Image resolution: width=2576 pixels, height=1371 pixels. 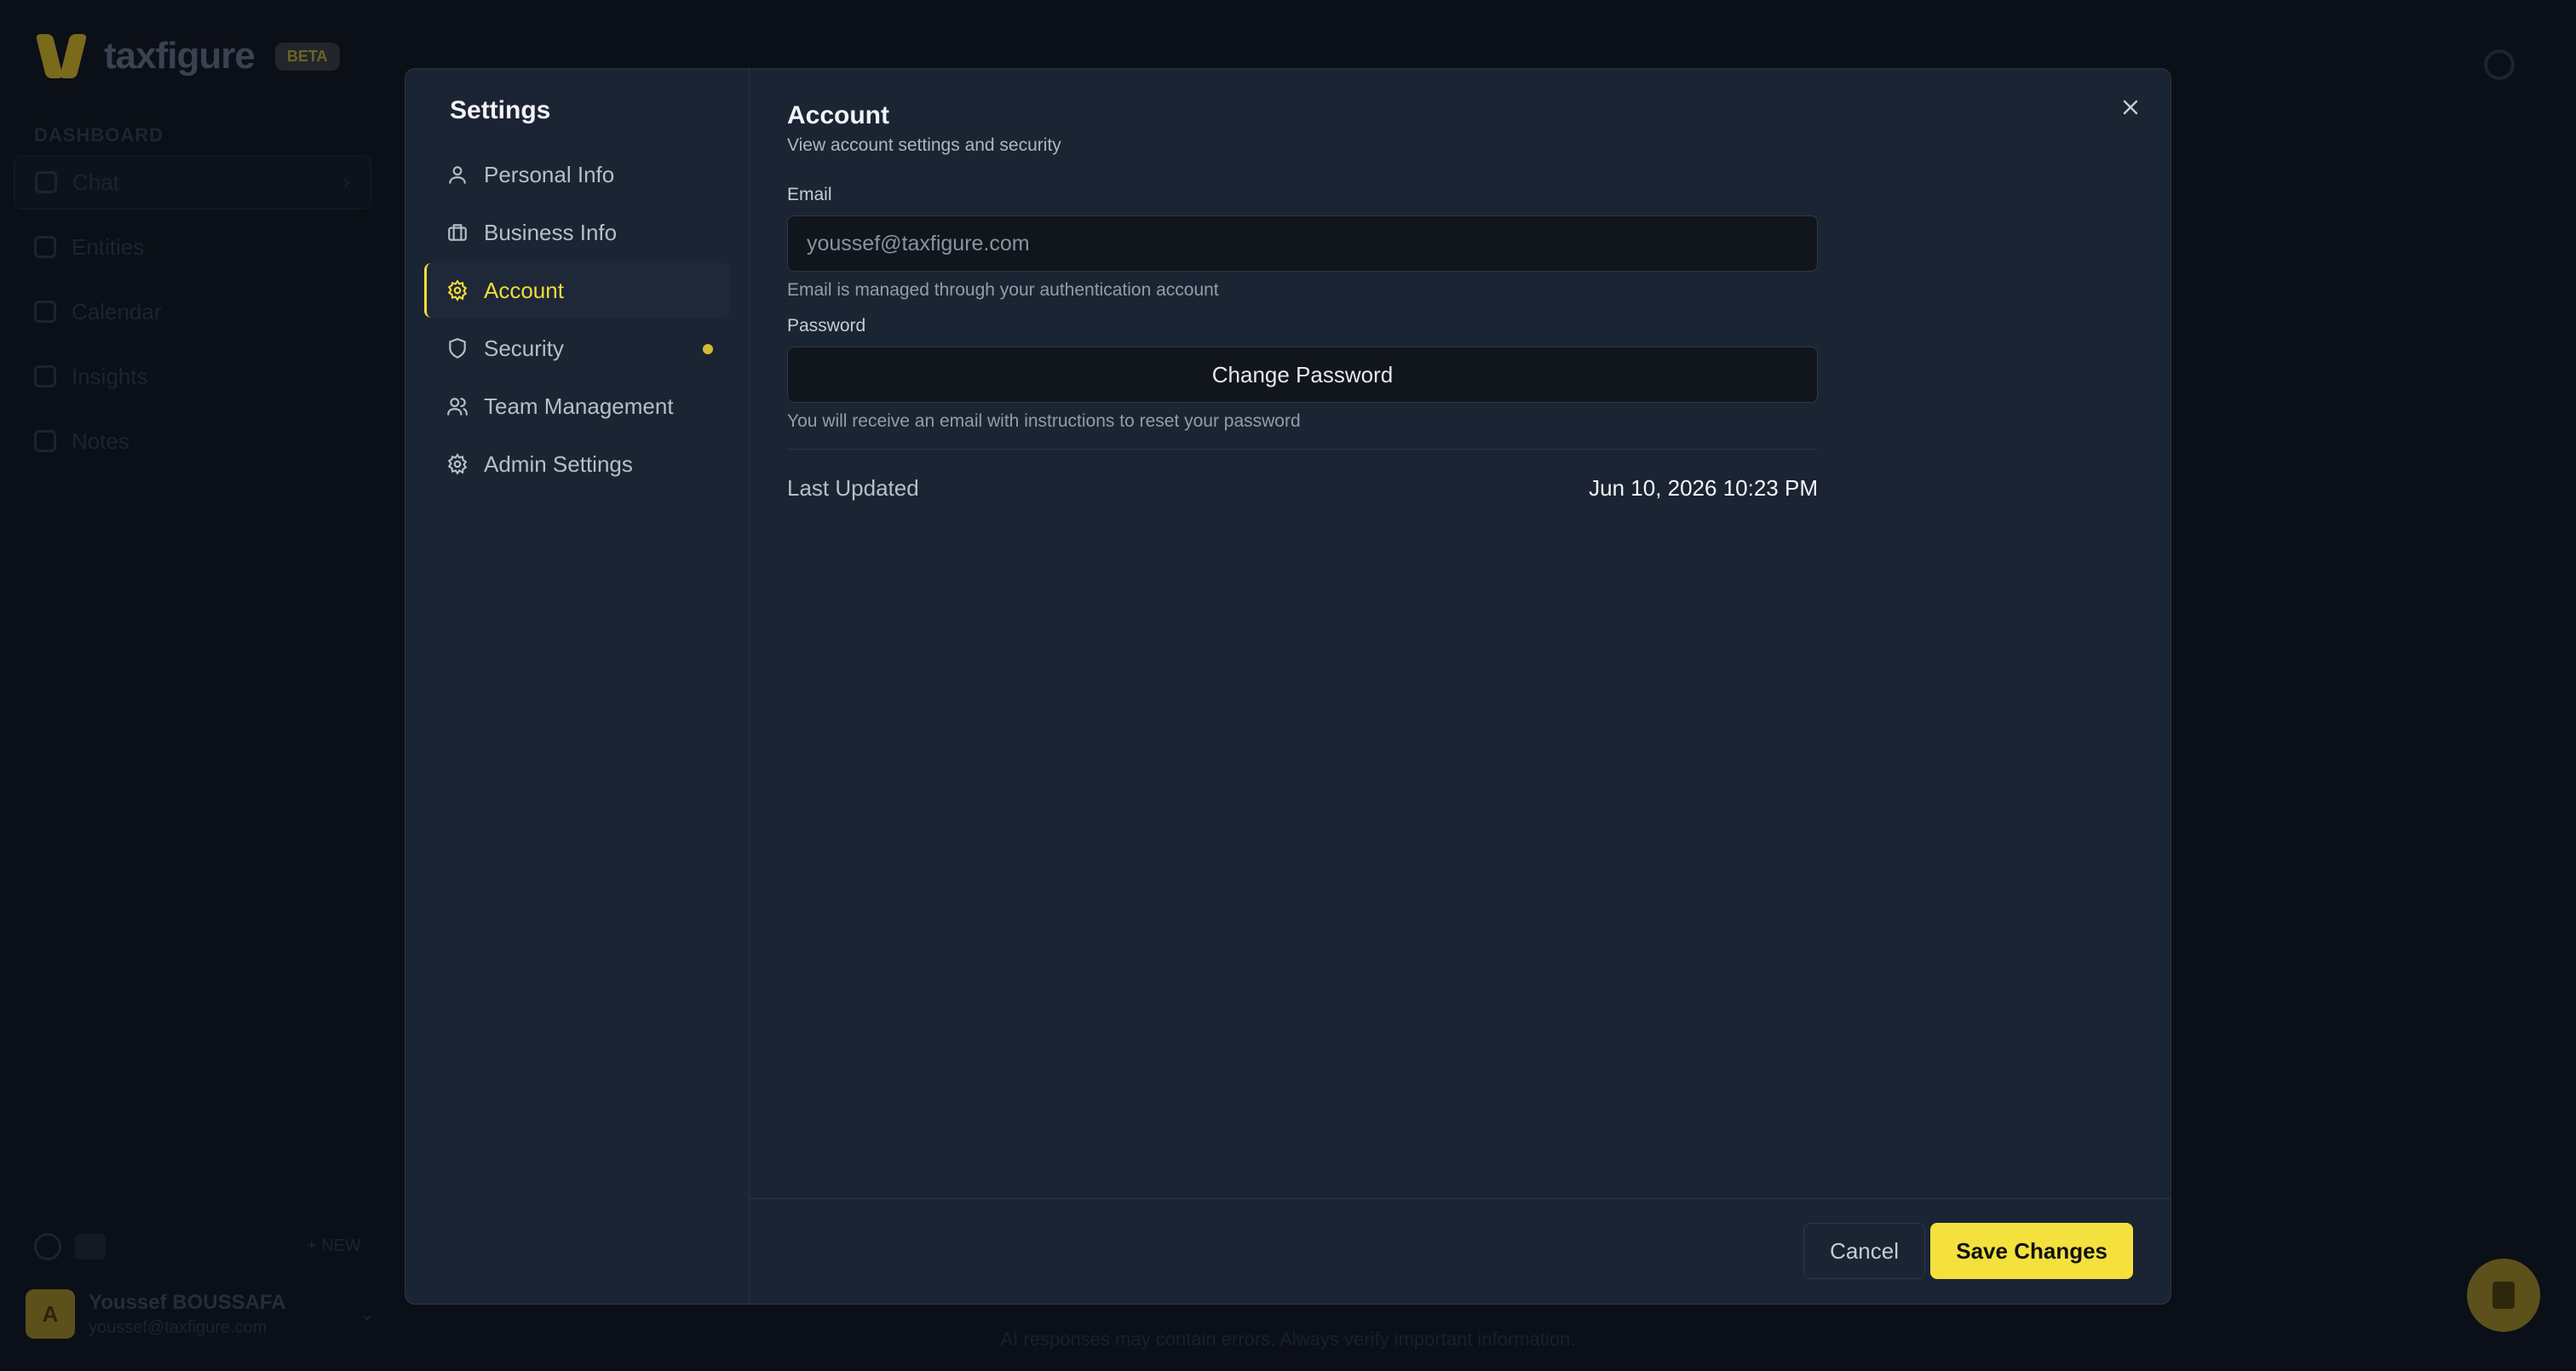 I want to click on chat-icon, so click(x=46, y=182).